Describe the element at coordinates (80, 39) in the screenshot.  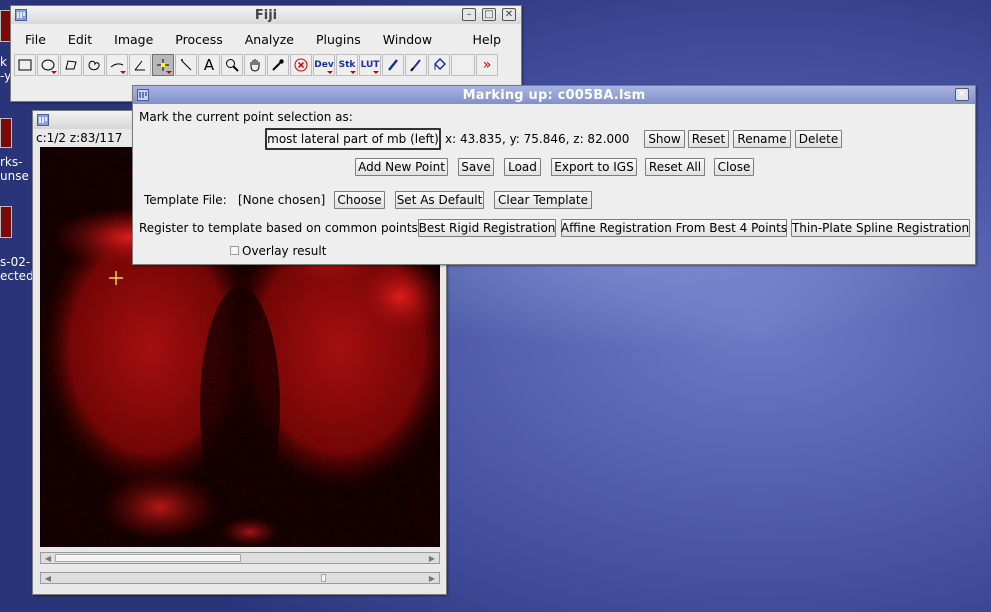
I see `menu-edit: Edit` at that location.